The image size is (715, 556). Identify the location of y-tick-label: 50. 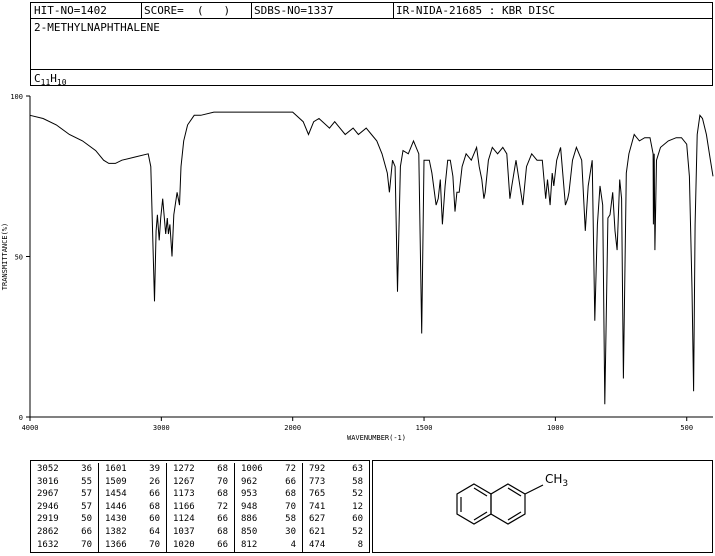
(19, 258).